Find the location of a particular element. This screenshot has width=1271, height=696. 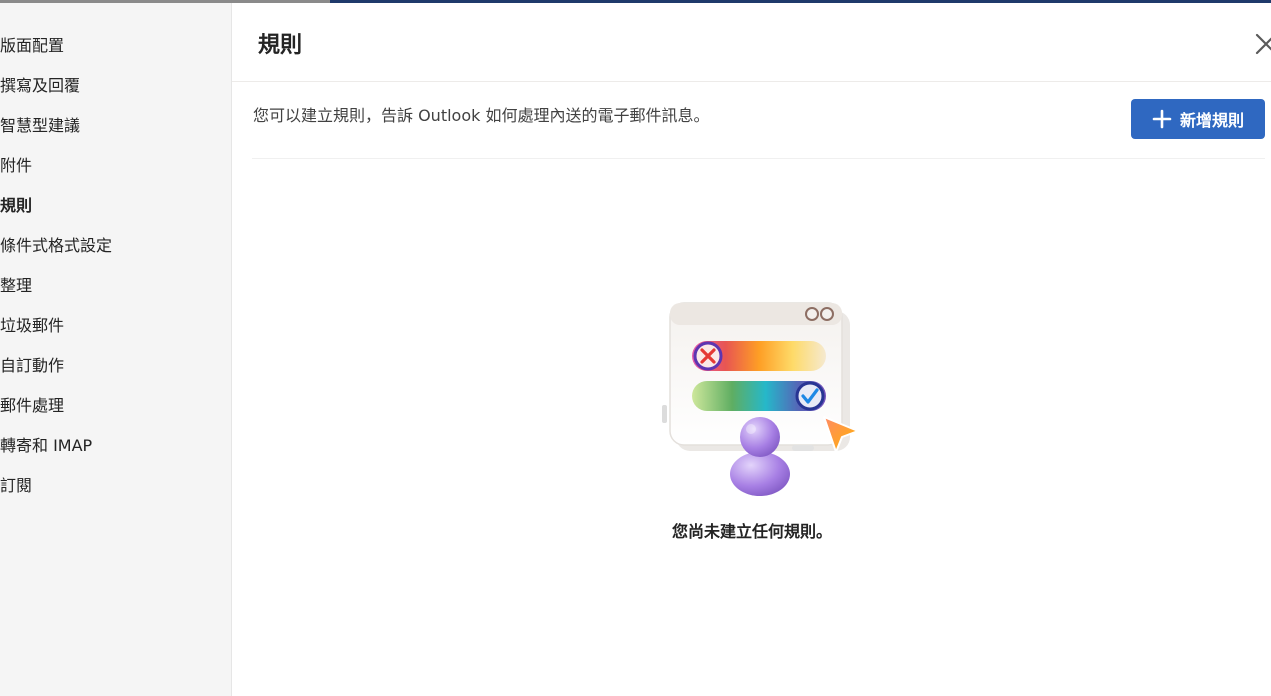

sidebar-item-attachments: 附件 is located at coordinates (16, 166).